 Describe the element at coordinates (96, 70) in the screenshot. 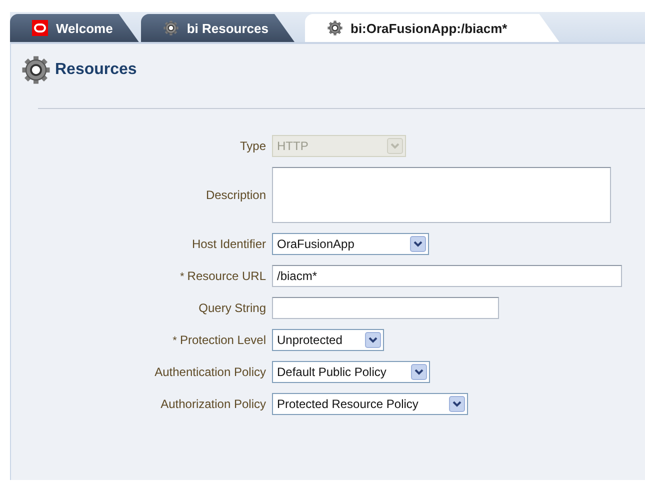

I see `panel-title: Resources` at that location.